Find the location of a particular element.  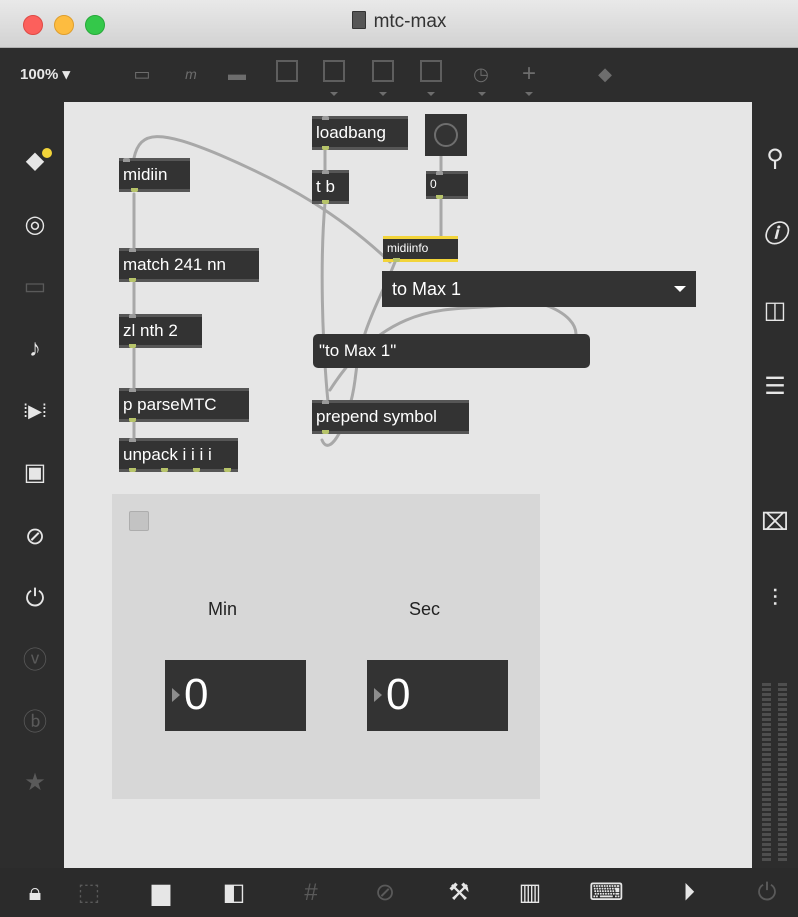

object-loadbang: loadbang is located at coordinates (360, 133).